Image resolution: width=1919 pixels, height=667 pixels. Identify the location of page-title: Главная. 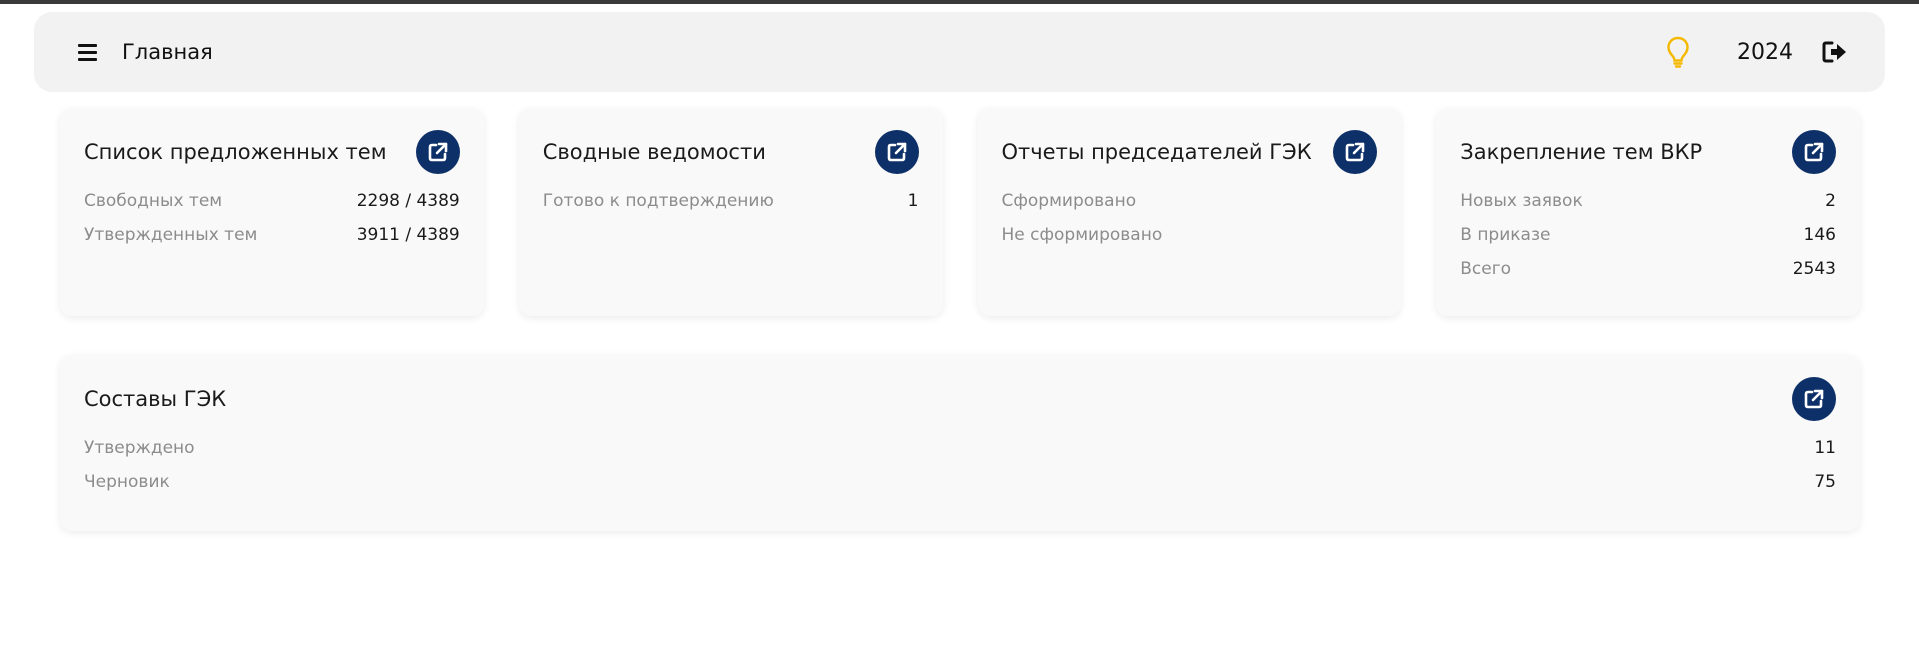
(167, 52).